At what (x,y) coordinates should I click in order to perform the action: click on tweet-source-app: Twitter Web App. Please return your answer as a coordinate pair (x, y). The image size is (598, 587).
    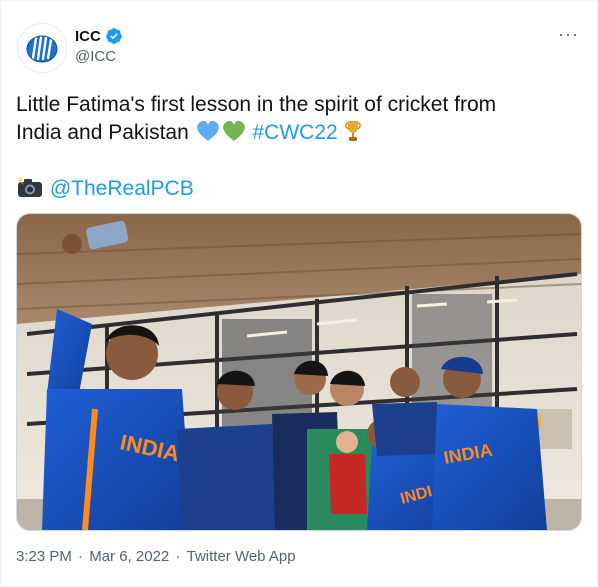
    Looking at the image, I should click on (241, 556).